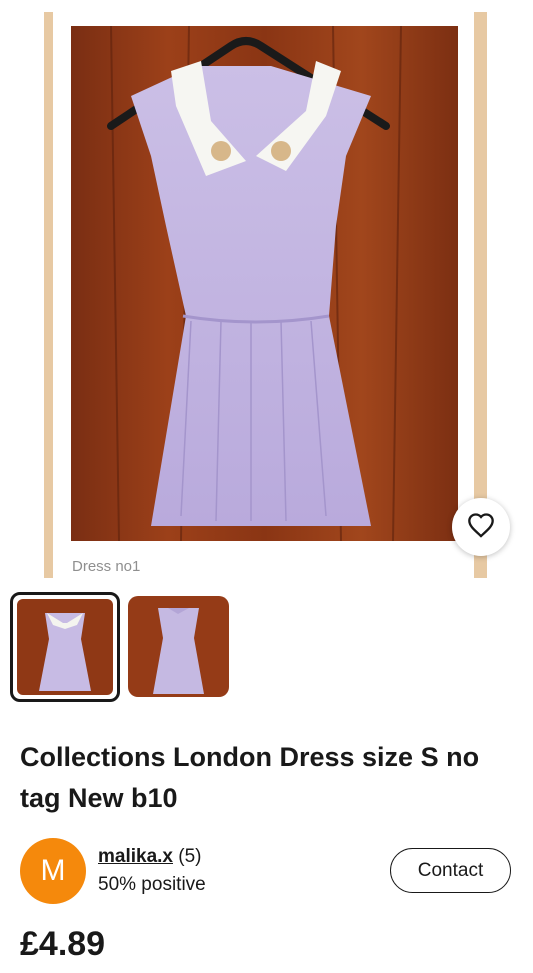 This screenshot has height=973, width=533. What do you see at coordinates (267, 871) in the screenshot?
I see `seller-card: M malika.x (5) 50% positive Contact` at bounding box center [267, 871].